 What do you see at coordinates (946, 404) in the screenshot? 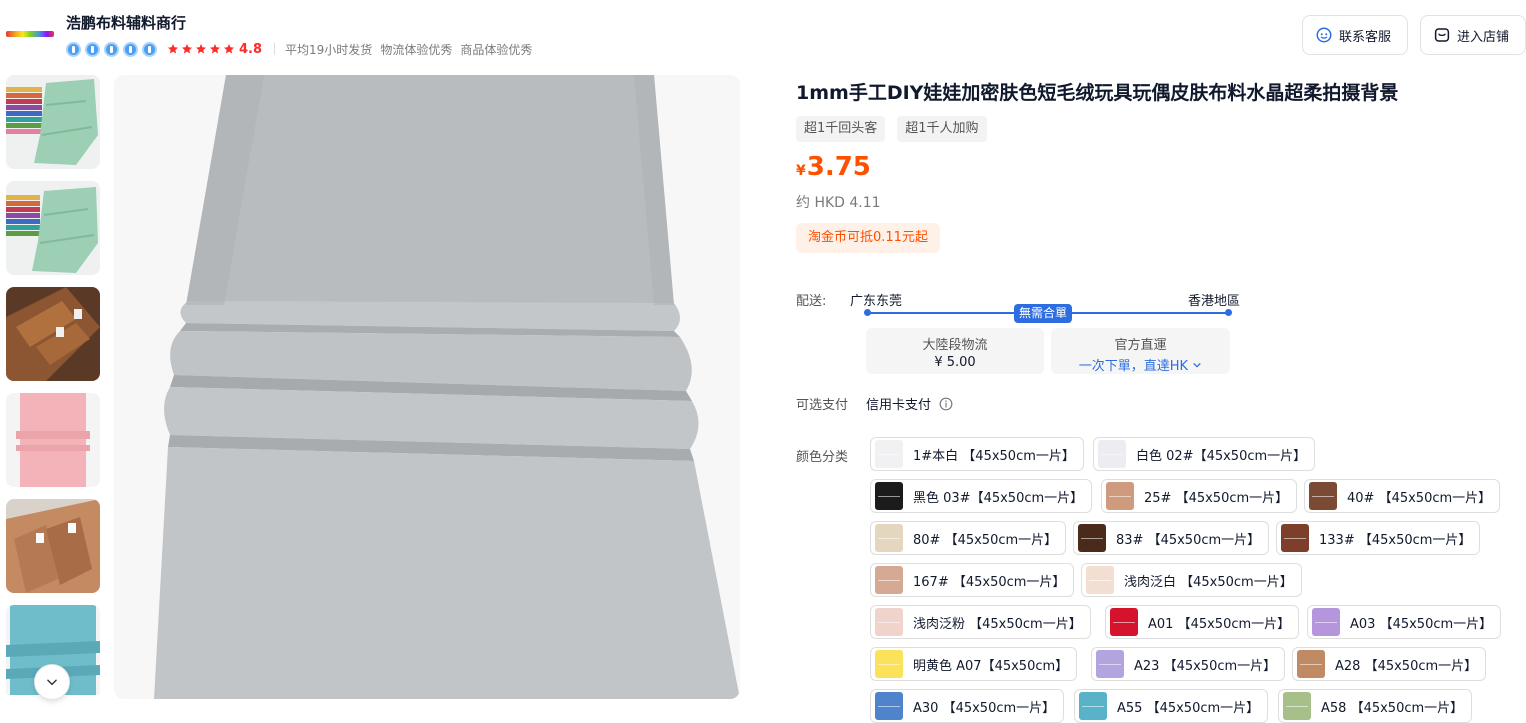
I see `info-icon` at bounding box center [946, 404].